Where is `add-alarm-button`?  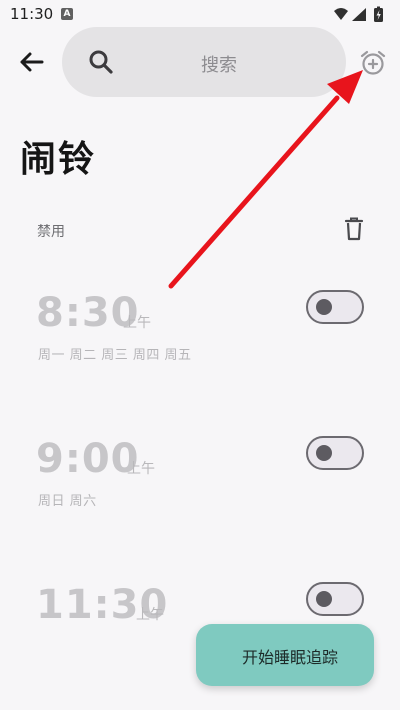 add-alarm-button is located at coordinates (373, 63).